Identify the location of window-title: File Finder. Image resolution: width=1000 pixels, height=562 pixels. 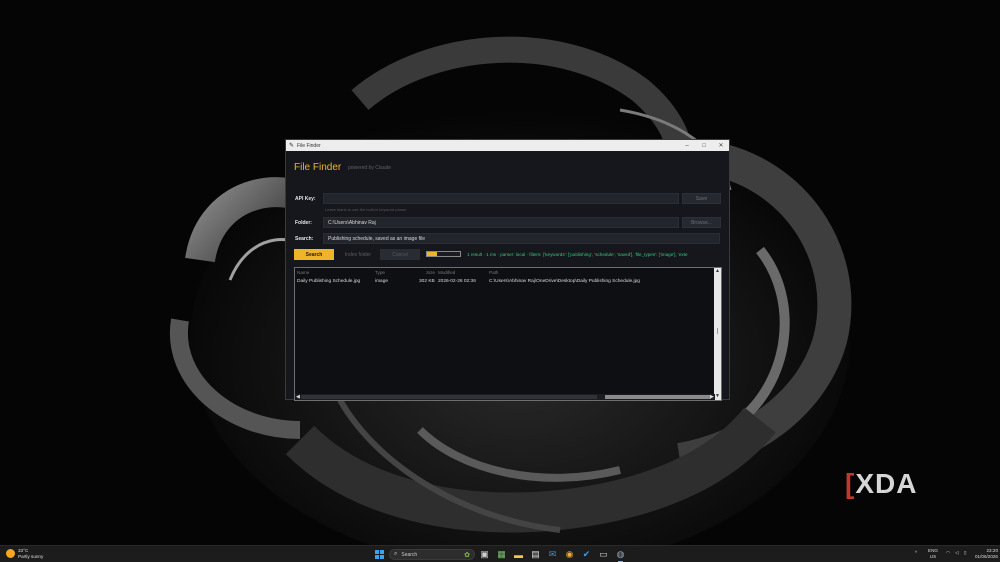
(309, 145).